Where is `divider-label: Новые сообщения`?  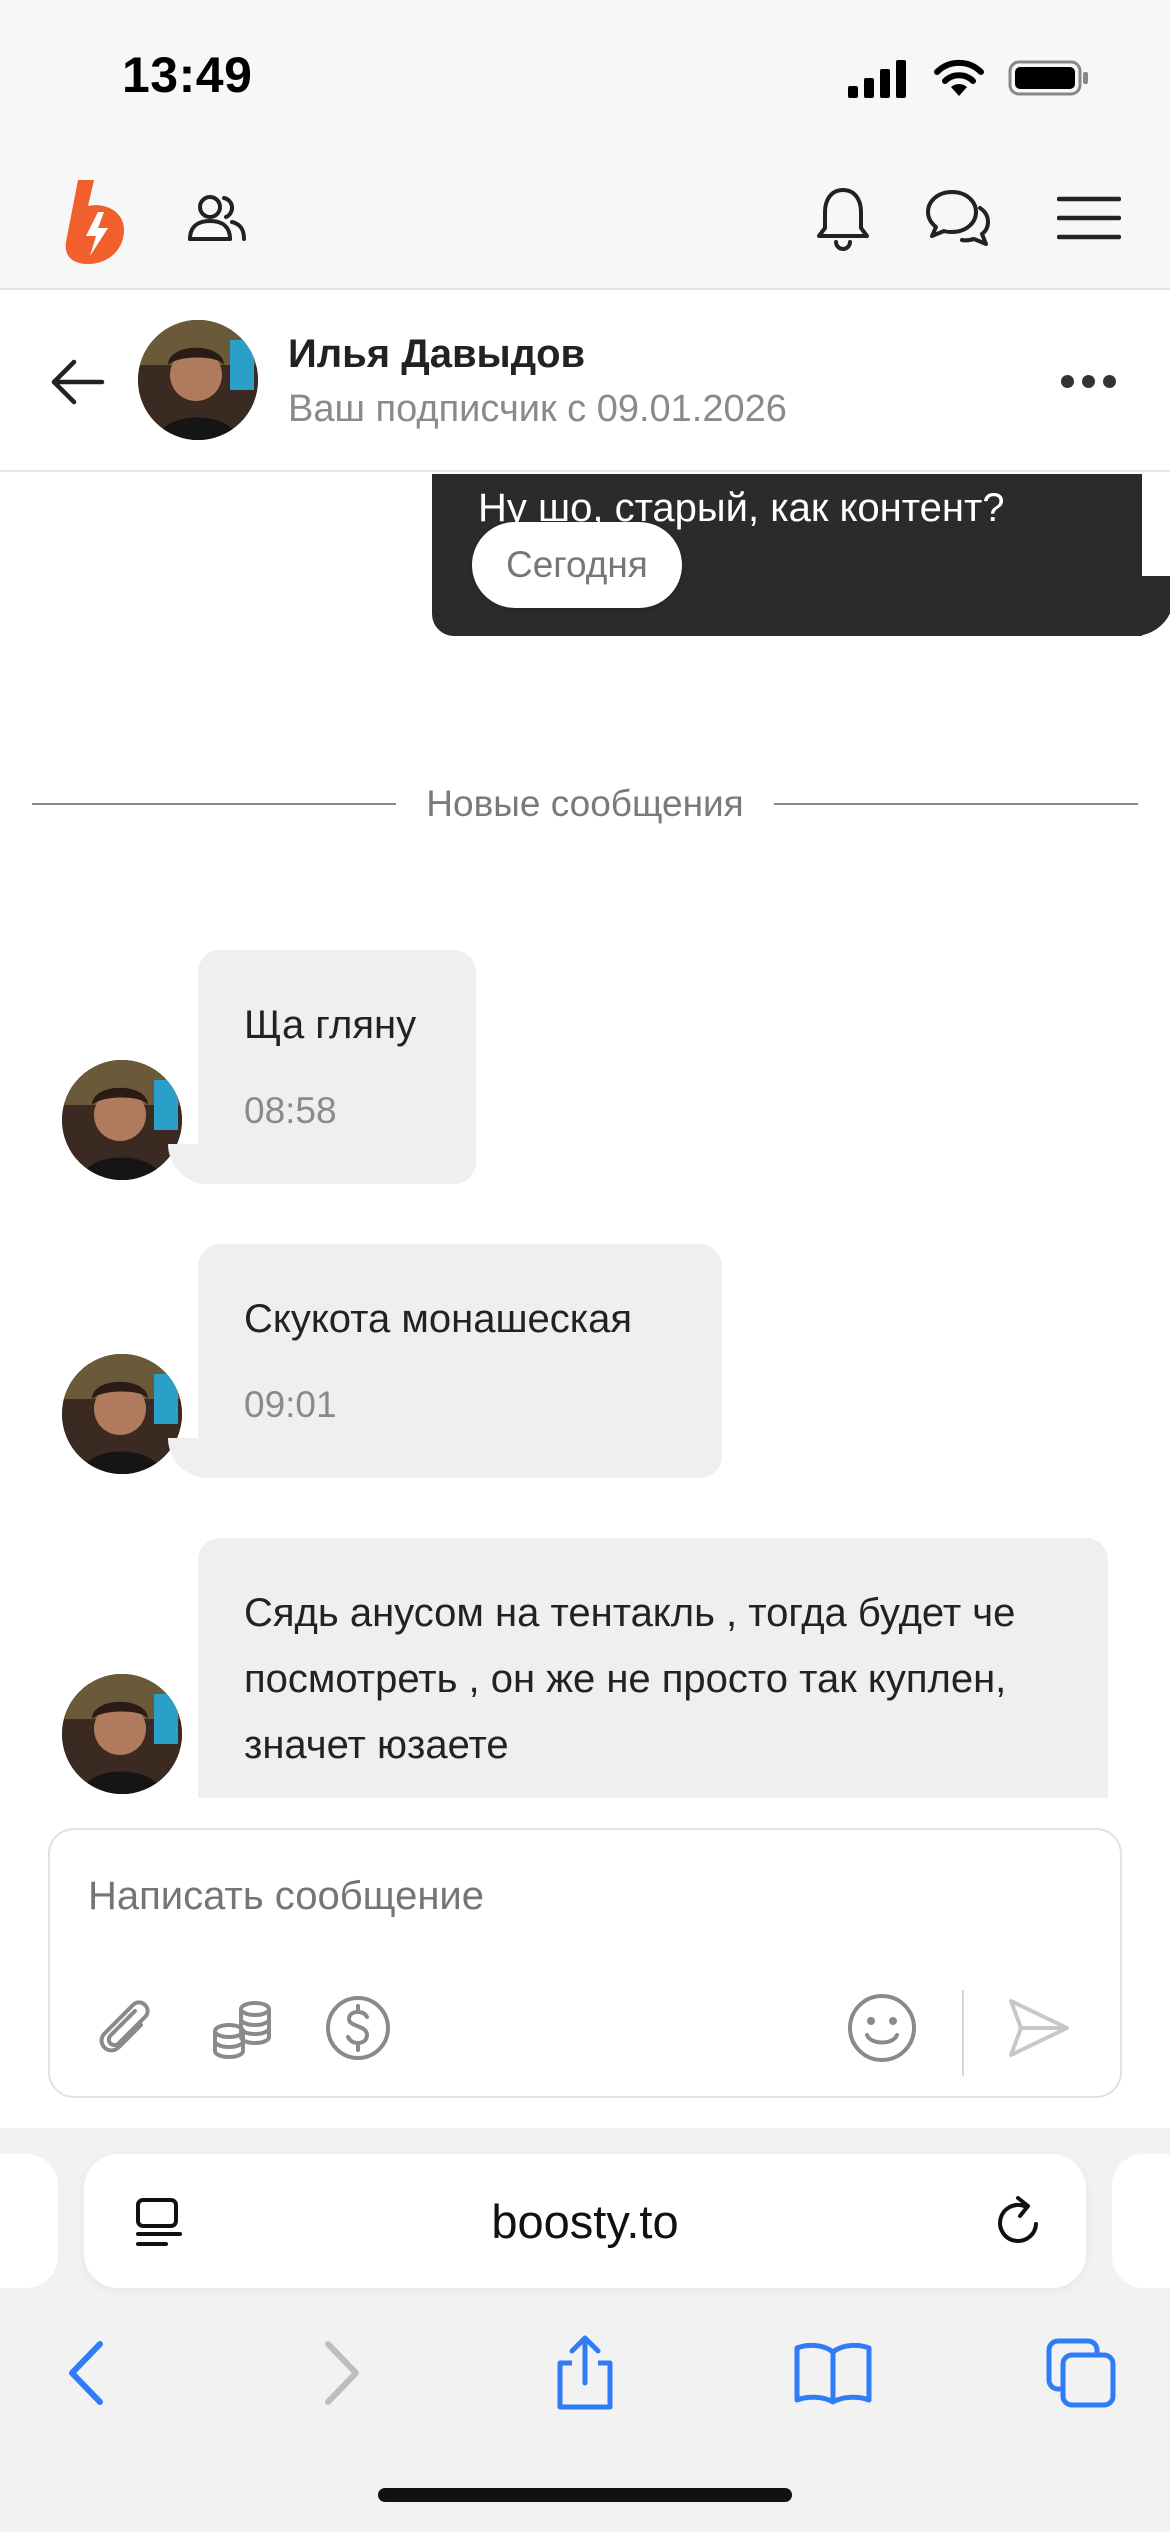
divider-label: Новые сообщения is located at coordinates (585, 803).